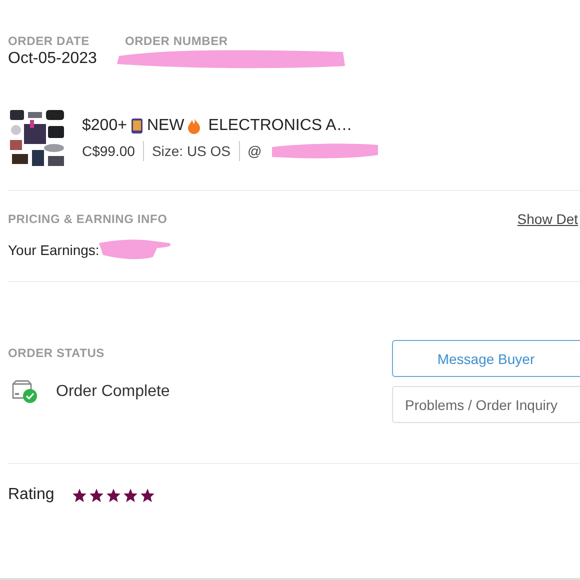 The image size is (580, 580). I want to click on item-size: Size: US OS, so click(191, 151).